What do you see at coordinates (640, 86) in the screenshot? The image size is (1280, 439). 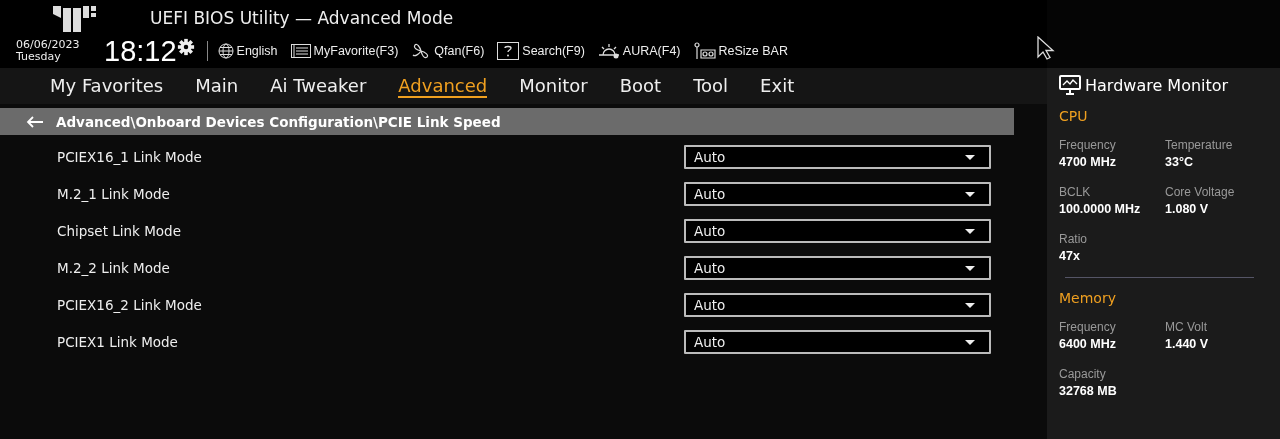 I see `menu-tab: Boot` at bounding box center [640, 86].